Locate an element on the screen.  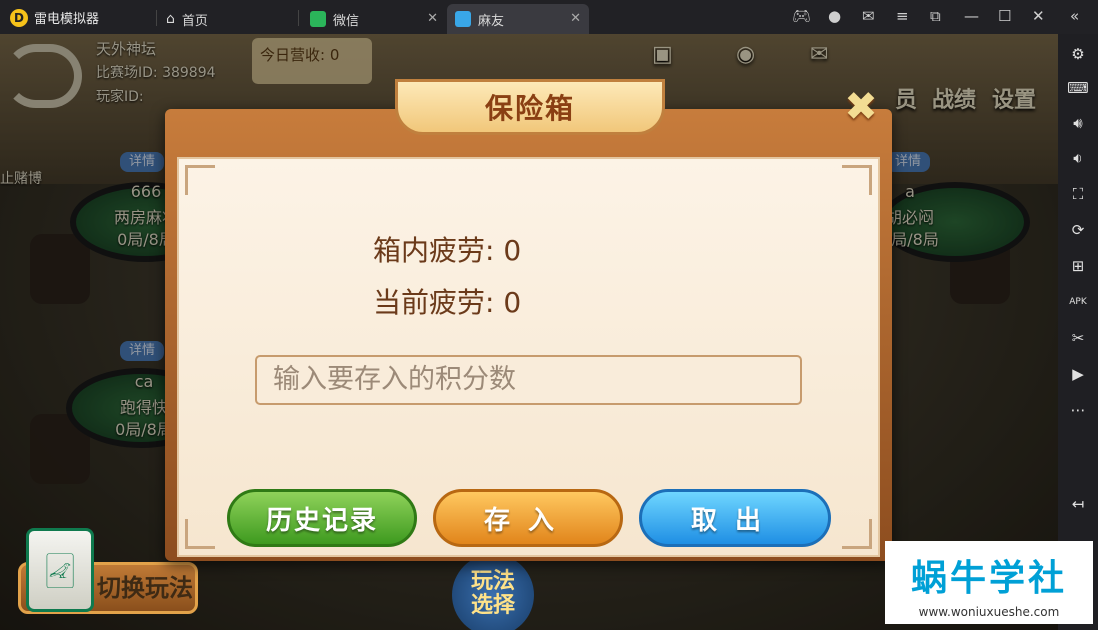
current-fatigue: 当前疲劳: 0 is located at coordinates (447, 301).